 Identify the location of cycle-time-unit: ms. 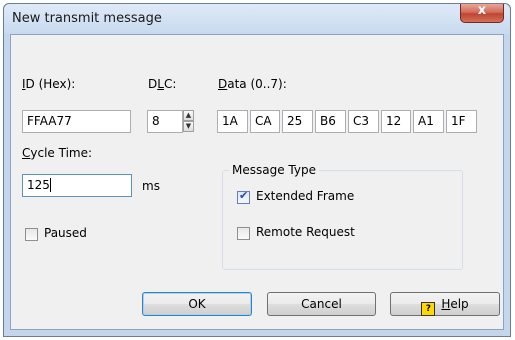
(151, 186).